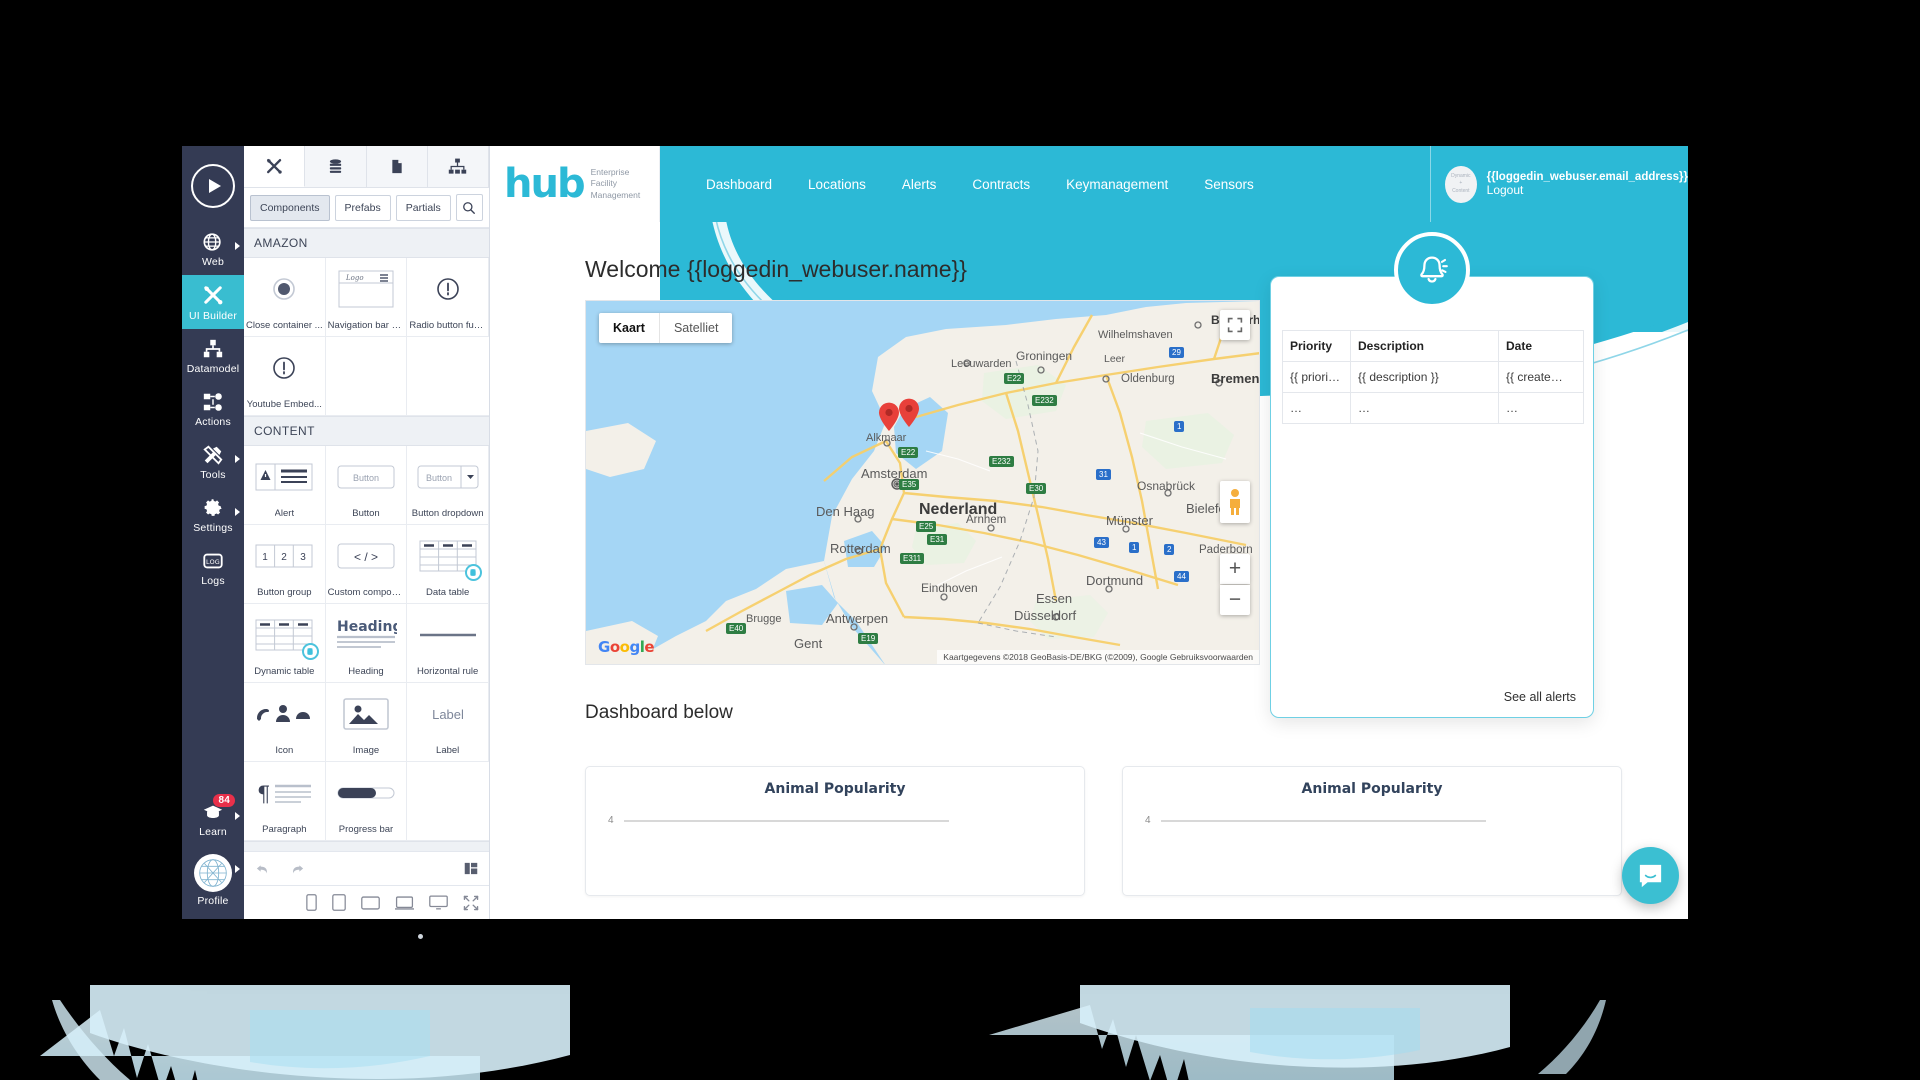 Image resolution: width=1920 pixels, height=1080 pixels. What do you see at coordinates (285, 564) in the screenshot?
I see `component-button-group: 1 2 3 Button group` at bounding box center [285, 564].